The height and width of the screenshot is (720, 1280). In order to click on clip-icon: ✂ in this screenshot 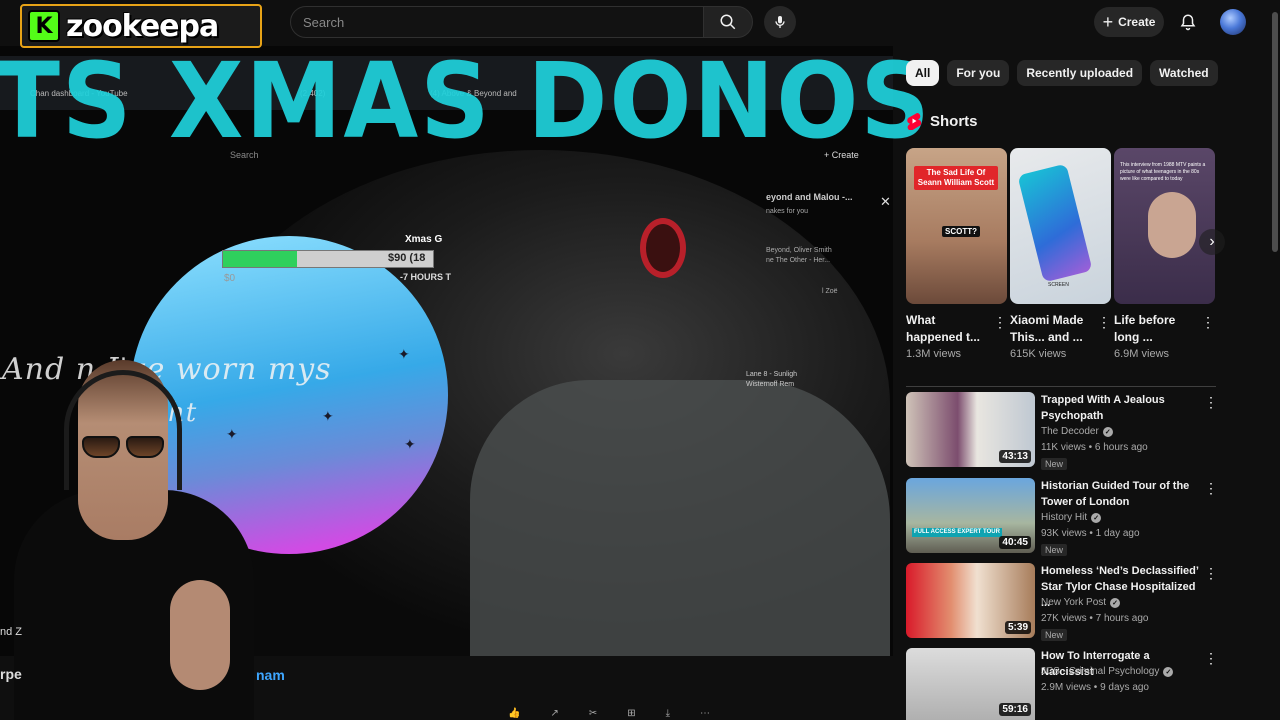, I will do `click(593, 714)`.